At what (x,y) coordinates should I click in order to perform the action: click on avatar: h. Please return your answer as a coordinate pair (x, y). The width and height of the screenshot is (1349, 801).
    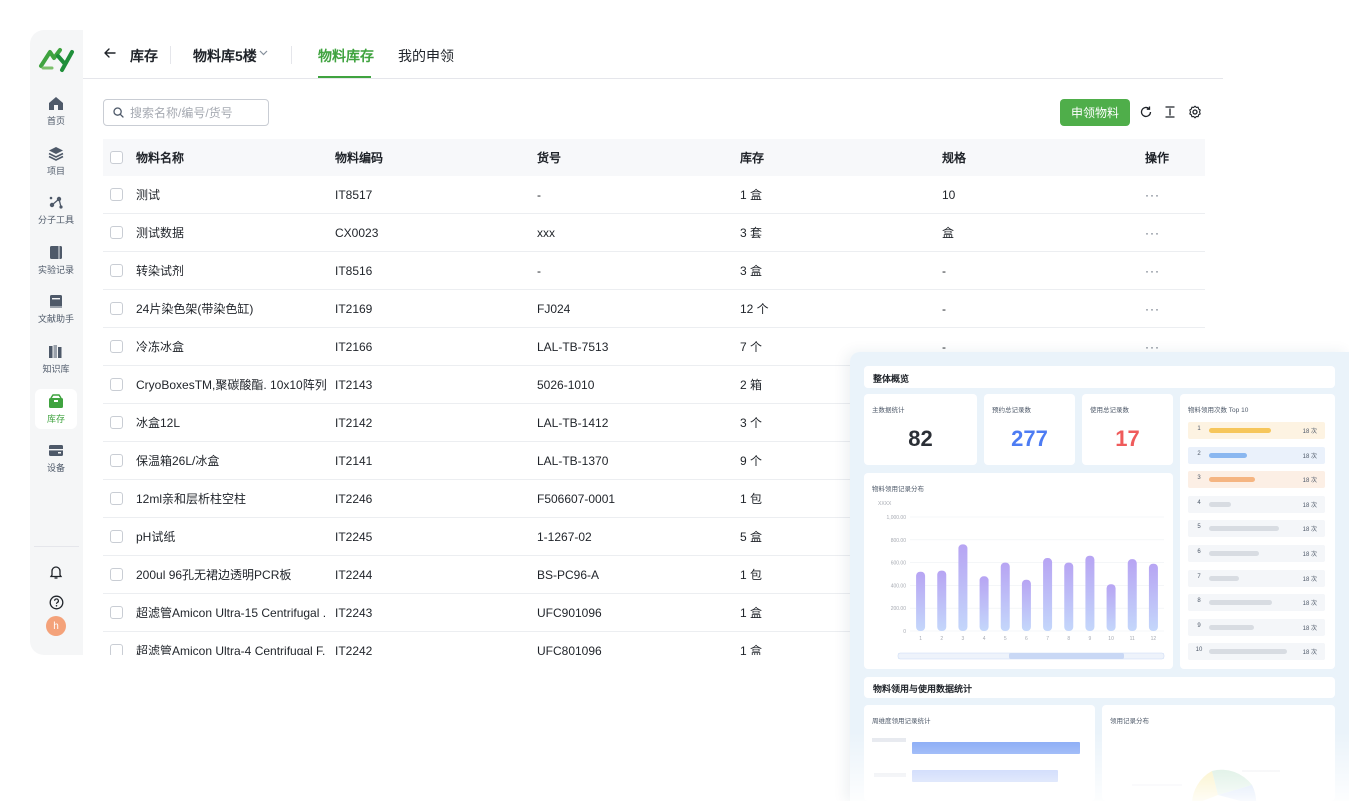
    Looking at the image, I should click on (56, 626).